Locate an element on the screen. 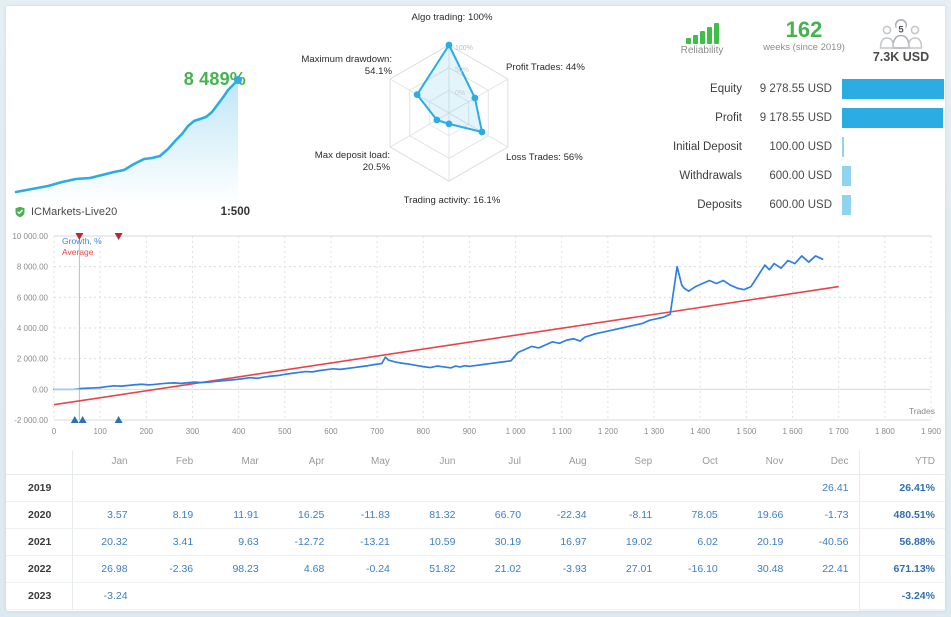 Image resolution: width=951 pixels, height=617 pixels. weeks-label: weeks (since 2019) is located at coordinates (804, 47).